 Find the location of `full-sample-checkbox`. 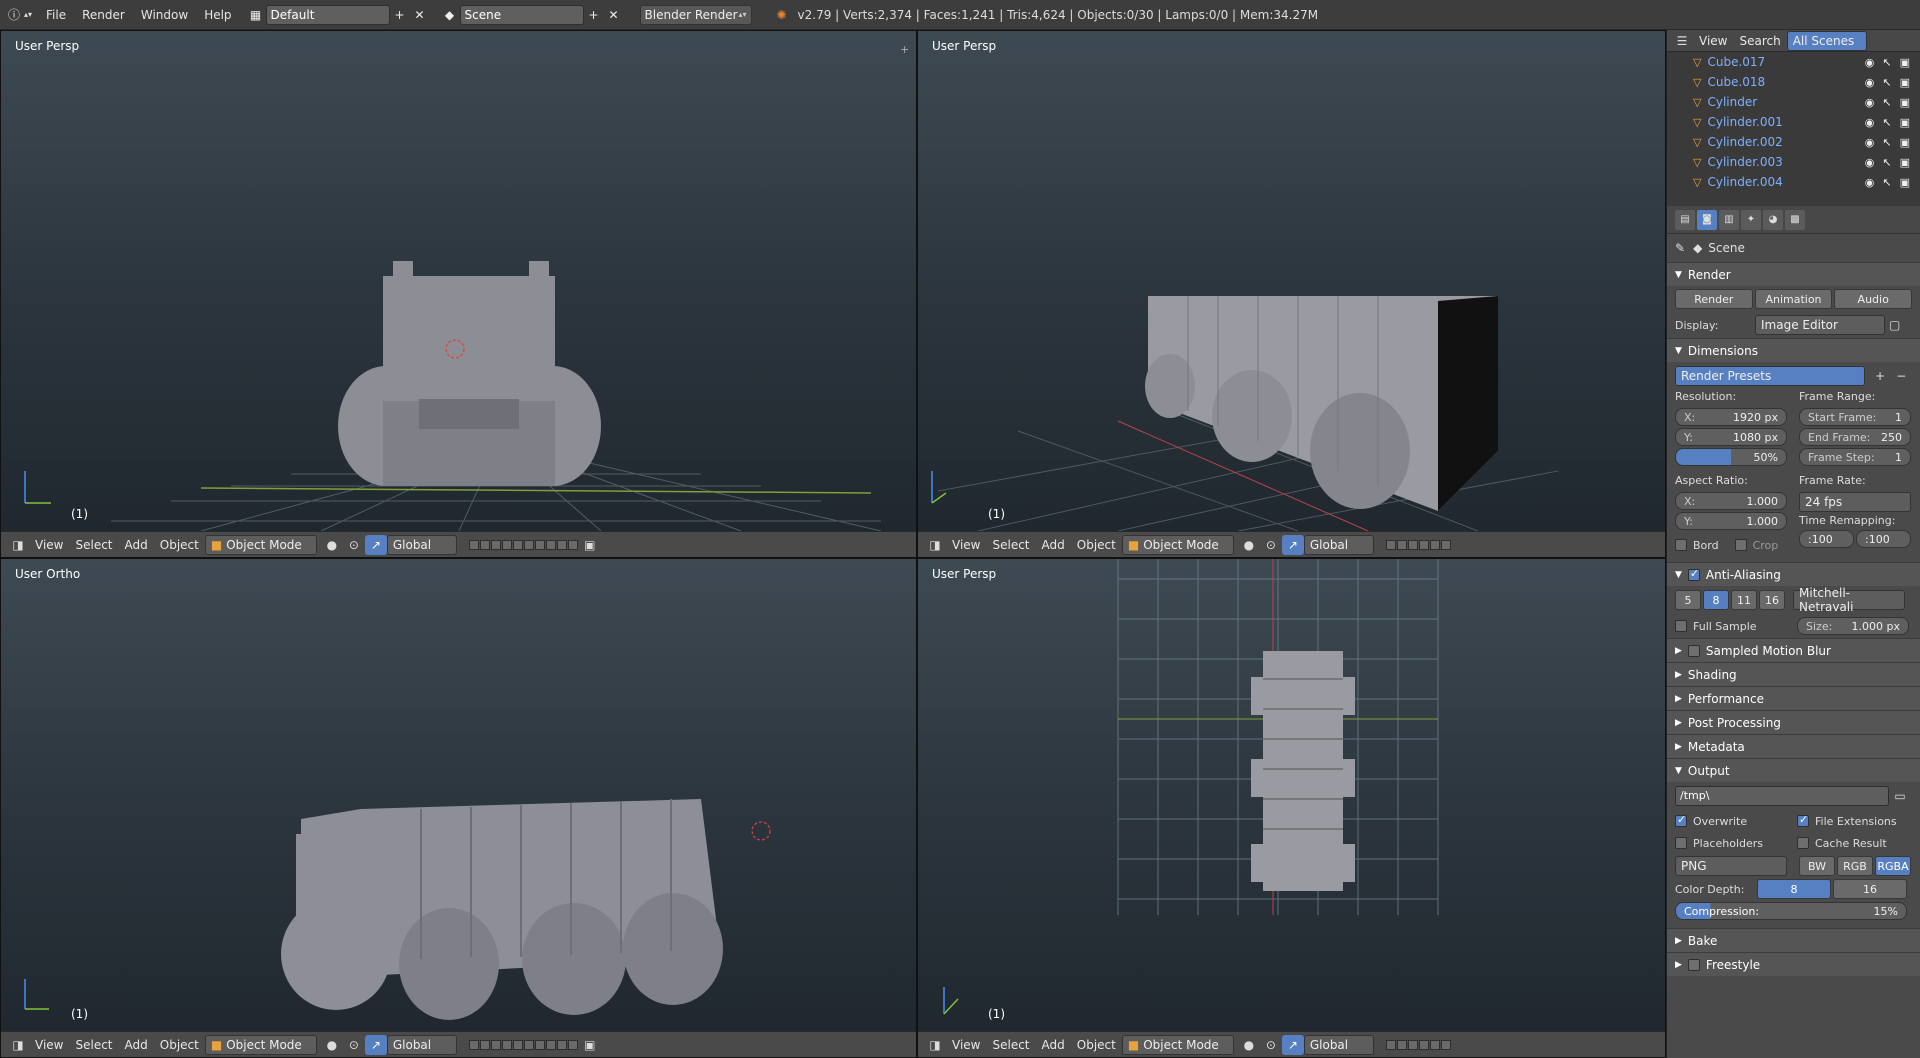

full-sample-checkbox is located at coordinates (1681, 626).